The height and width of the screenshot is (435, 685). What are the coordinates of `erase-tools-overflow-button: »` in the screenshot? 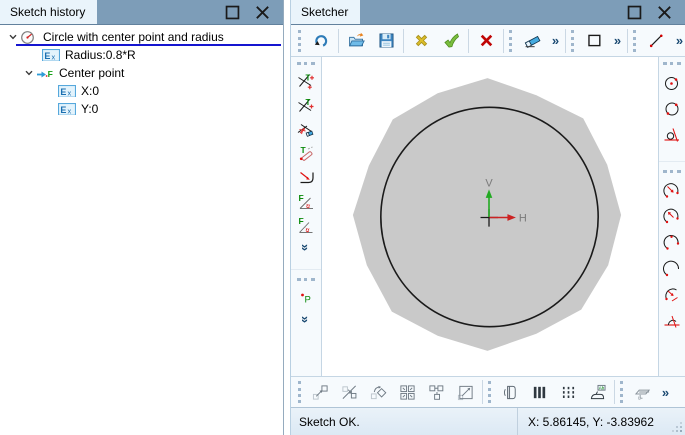 It's located at (555, 41).